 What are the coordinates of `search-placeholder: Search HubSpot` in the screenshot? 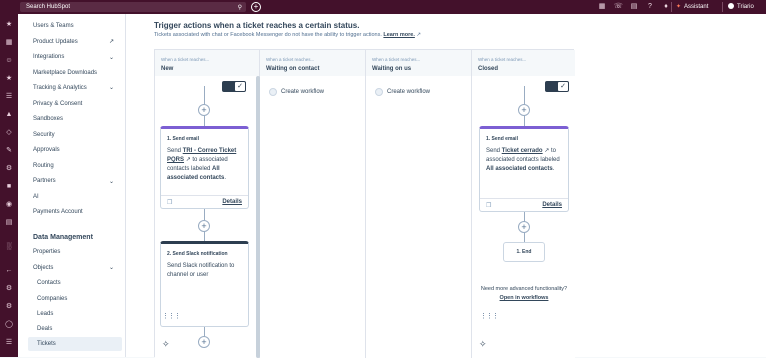 It's located at (48, 7).